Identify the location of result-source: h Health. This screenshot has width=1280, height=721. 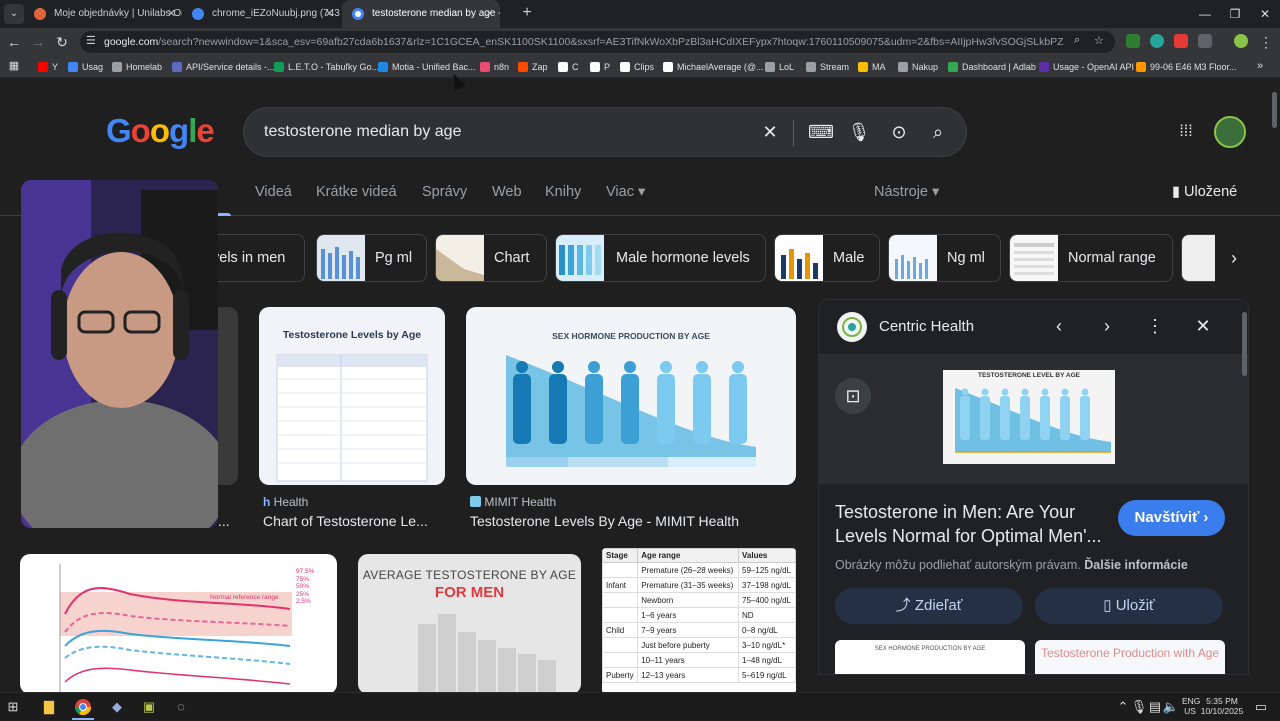
(285, 502).